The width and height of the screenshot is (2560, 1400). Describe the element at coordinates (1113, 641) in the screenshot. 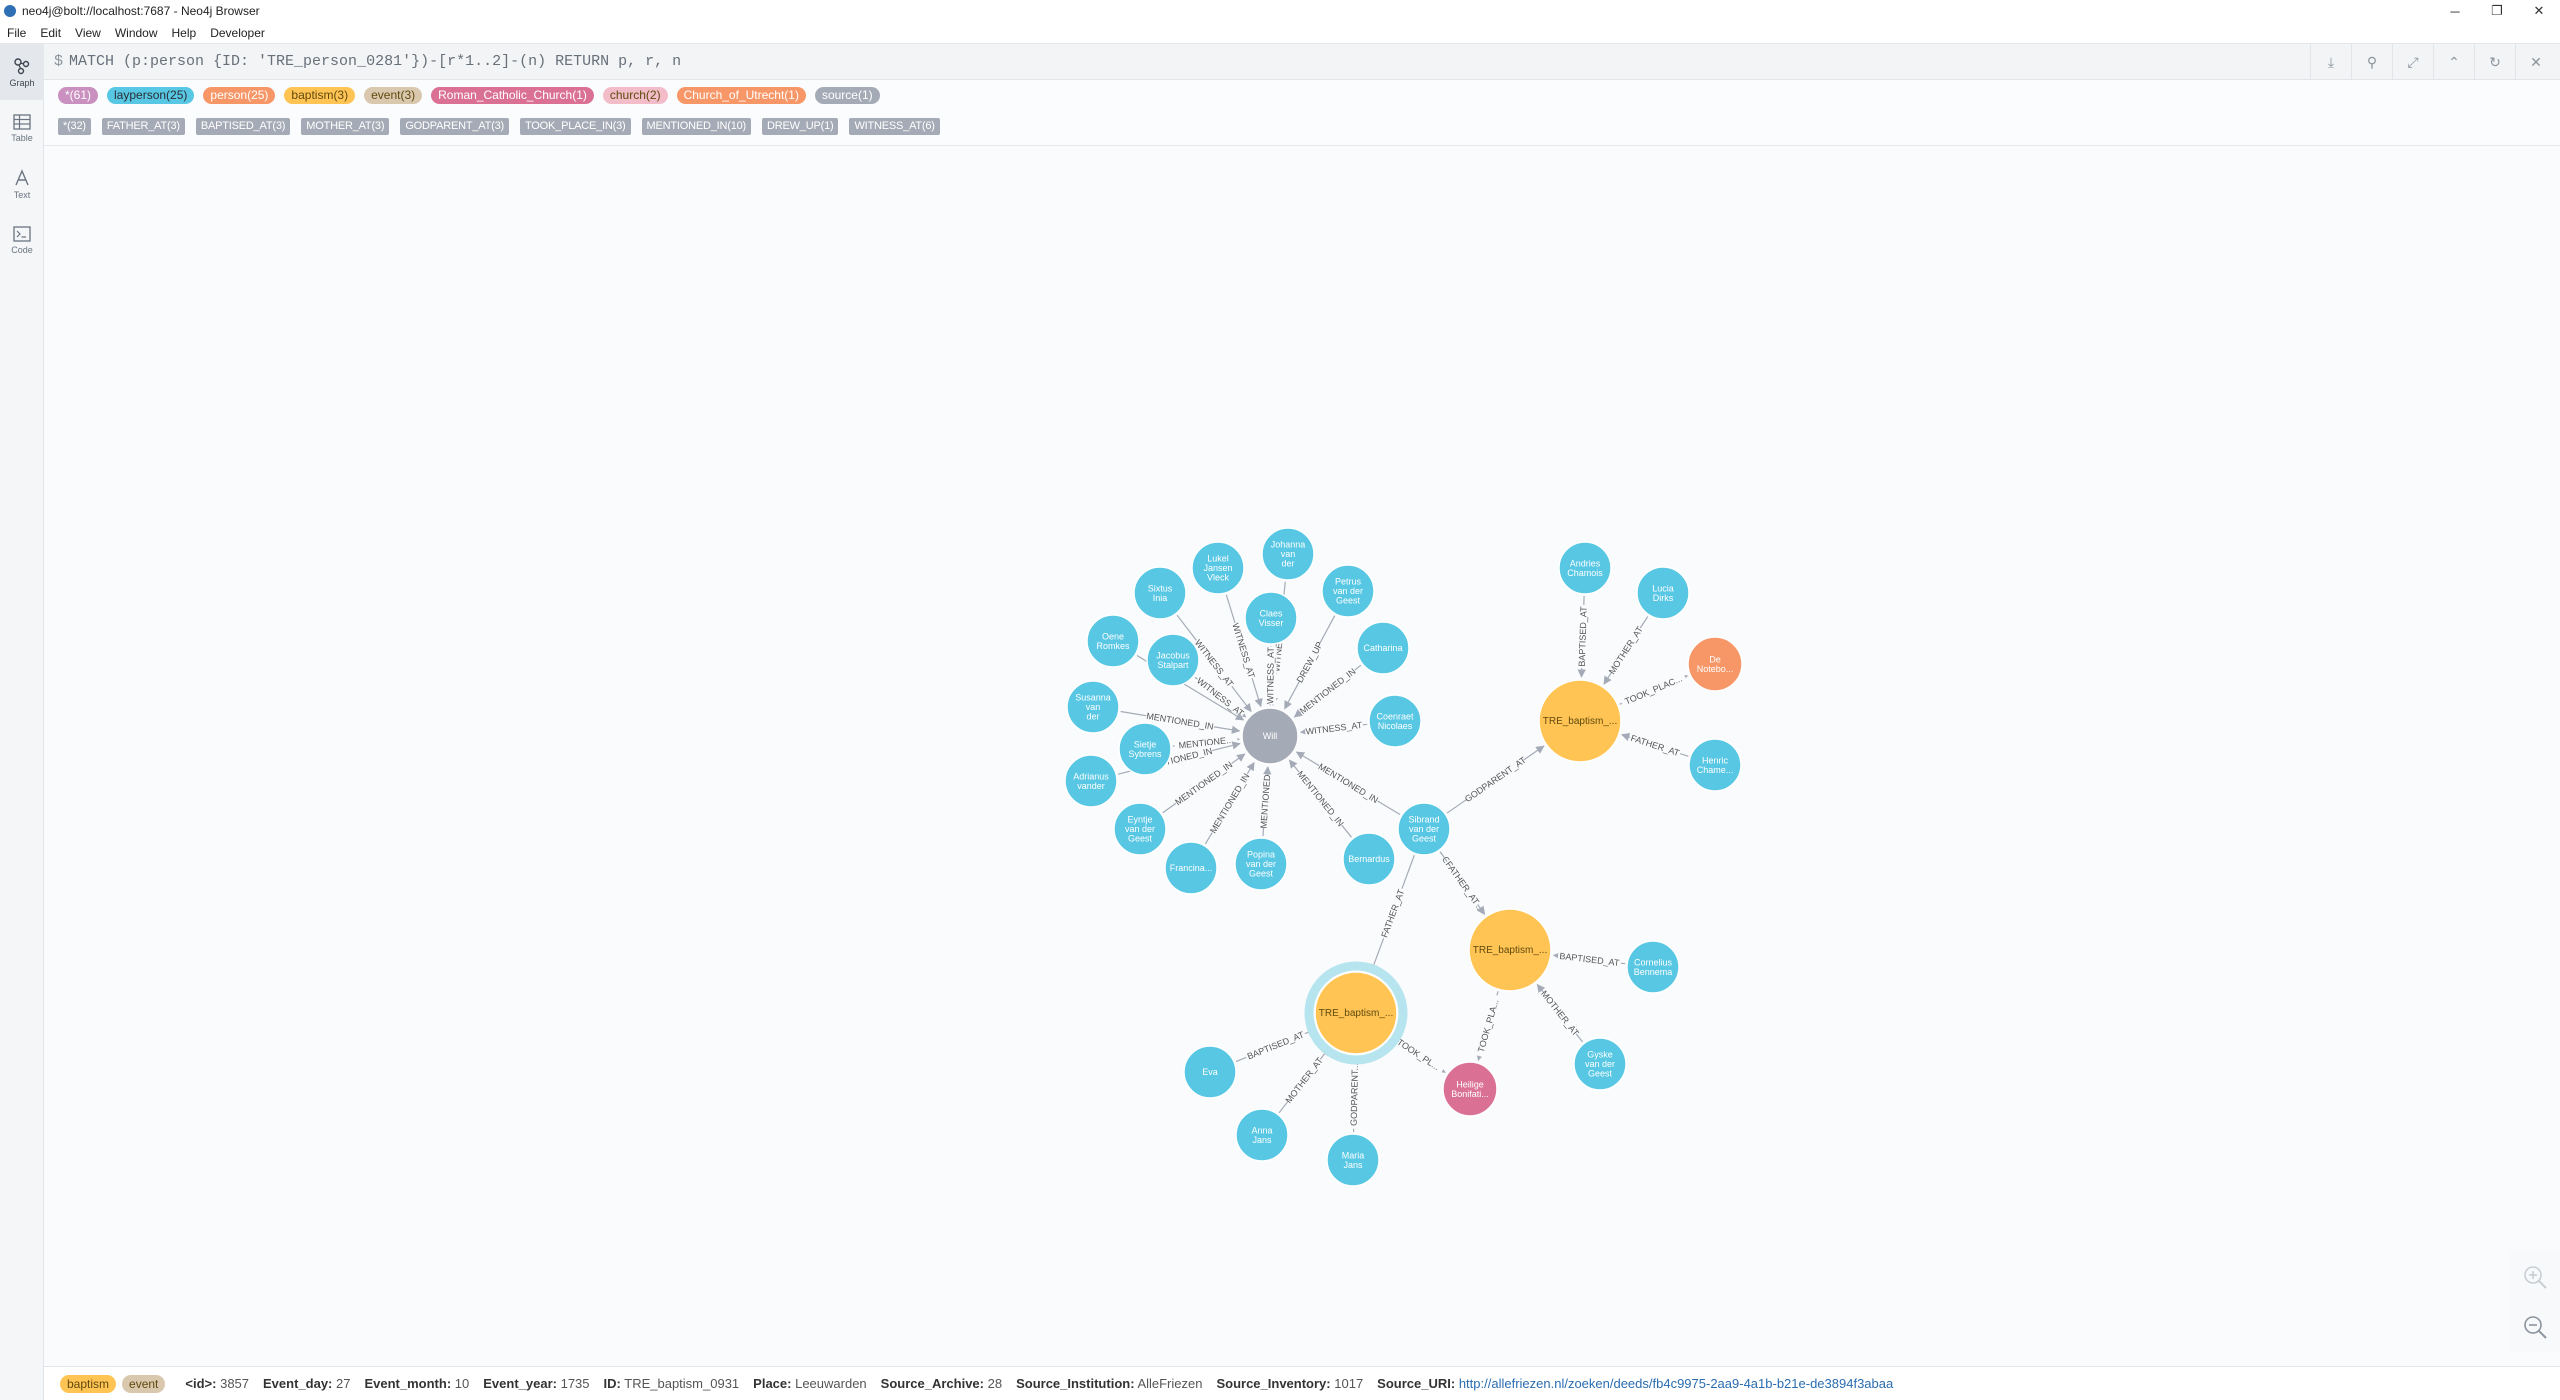

I see `graph-node-oene: Oene Romkes` at that location.